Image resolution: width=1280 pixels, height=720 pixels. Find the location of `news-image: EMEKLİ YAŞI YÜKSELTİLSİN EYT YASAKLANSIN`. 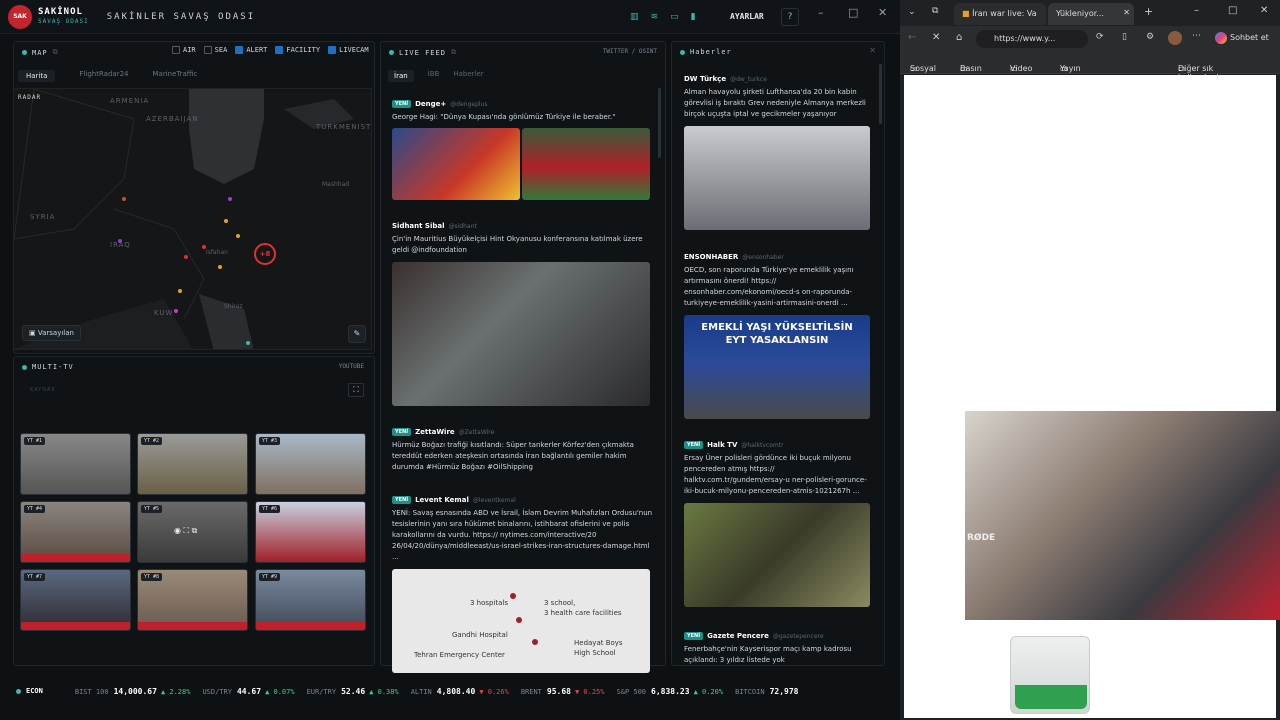

news-image: EMEKLİ YAŞI YÜKSELTİLSİN EYT YASAKLANSIN is located at coordinates (777, 367).